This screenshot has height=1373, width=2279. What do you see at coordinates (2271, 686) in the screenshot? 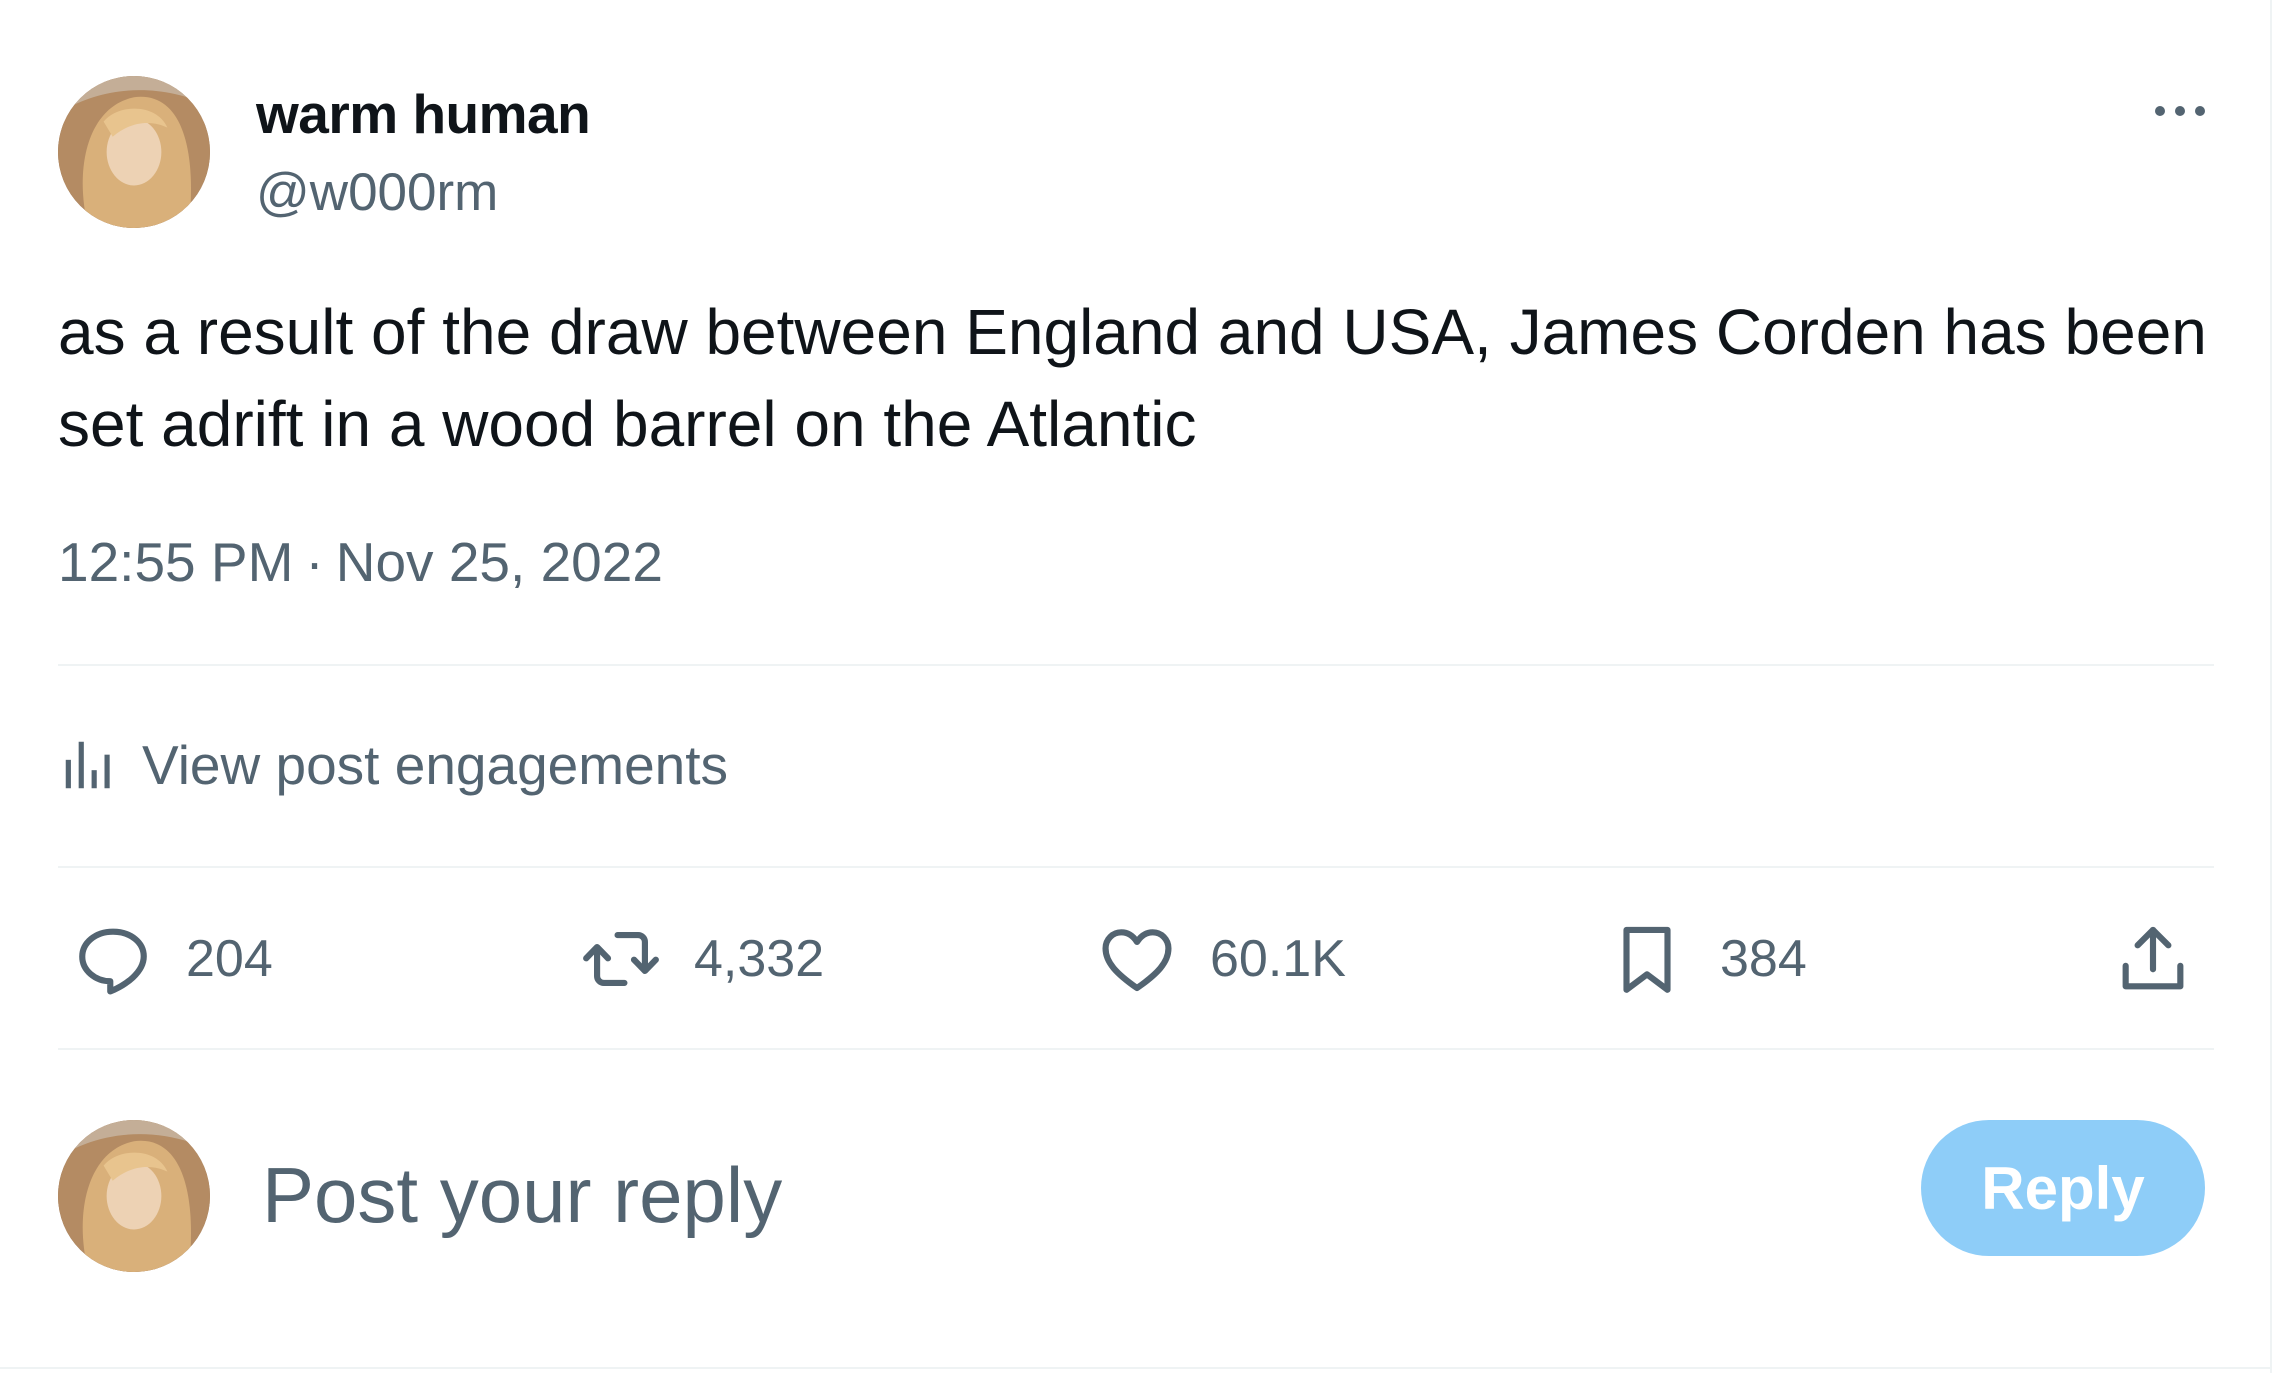
I see `right-border` at bounding box center [2271, 686].